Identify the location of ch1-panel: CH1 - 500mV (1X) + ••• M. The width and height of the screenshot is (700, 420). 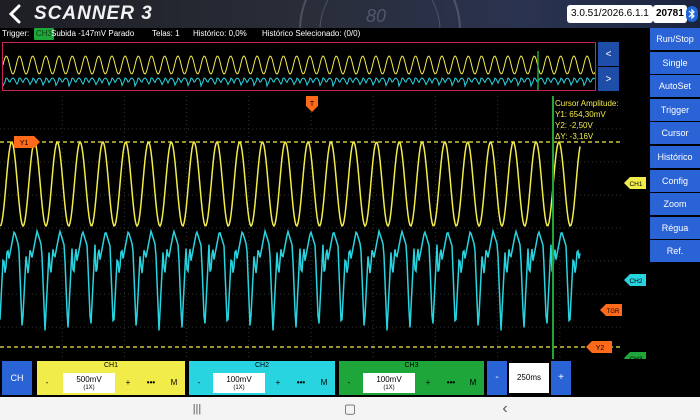
(111, 378).